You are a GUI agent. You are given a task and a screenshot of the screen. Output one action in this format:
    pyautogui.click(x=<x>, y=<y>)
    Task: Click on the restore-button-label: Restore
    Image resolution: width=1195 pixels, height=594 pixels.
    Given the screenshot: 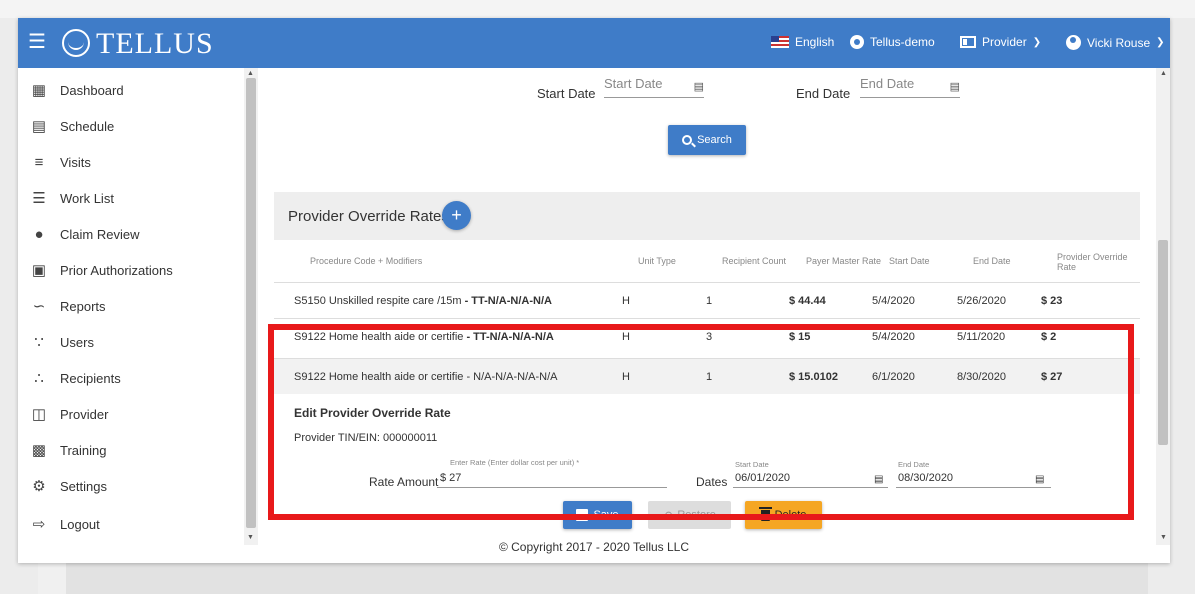 What is the action you would take?
    pyautogui.click(x=696, y=515)
    